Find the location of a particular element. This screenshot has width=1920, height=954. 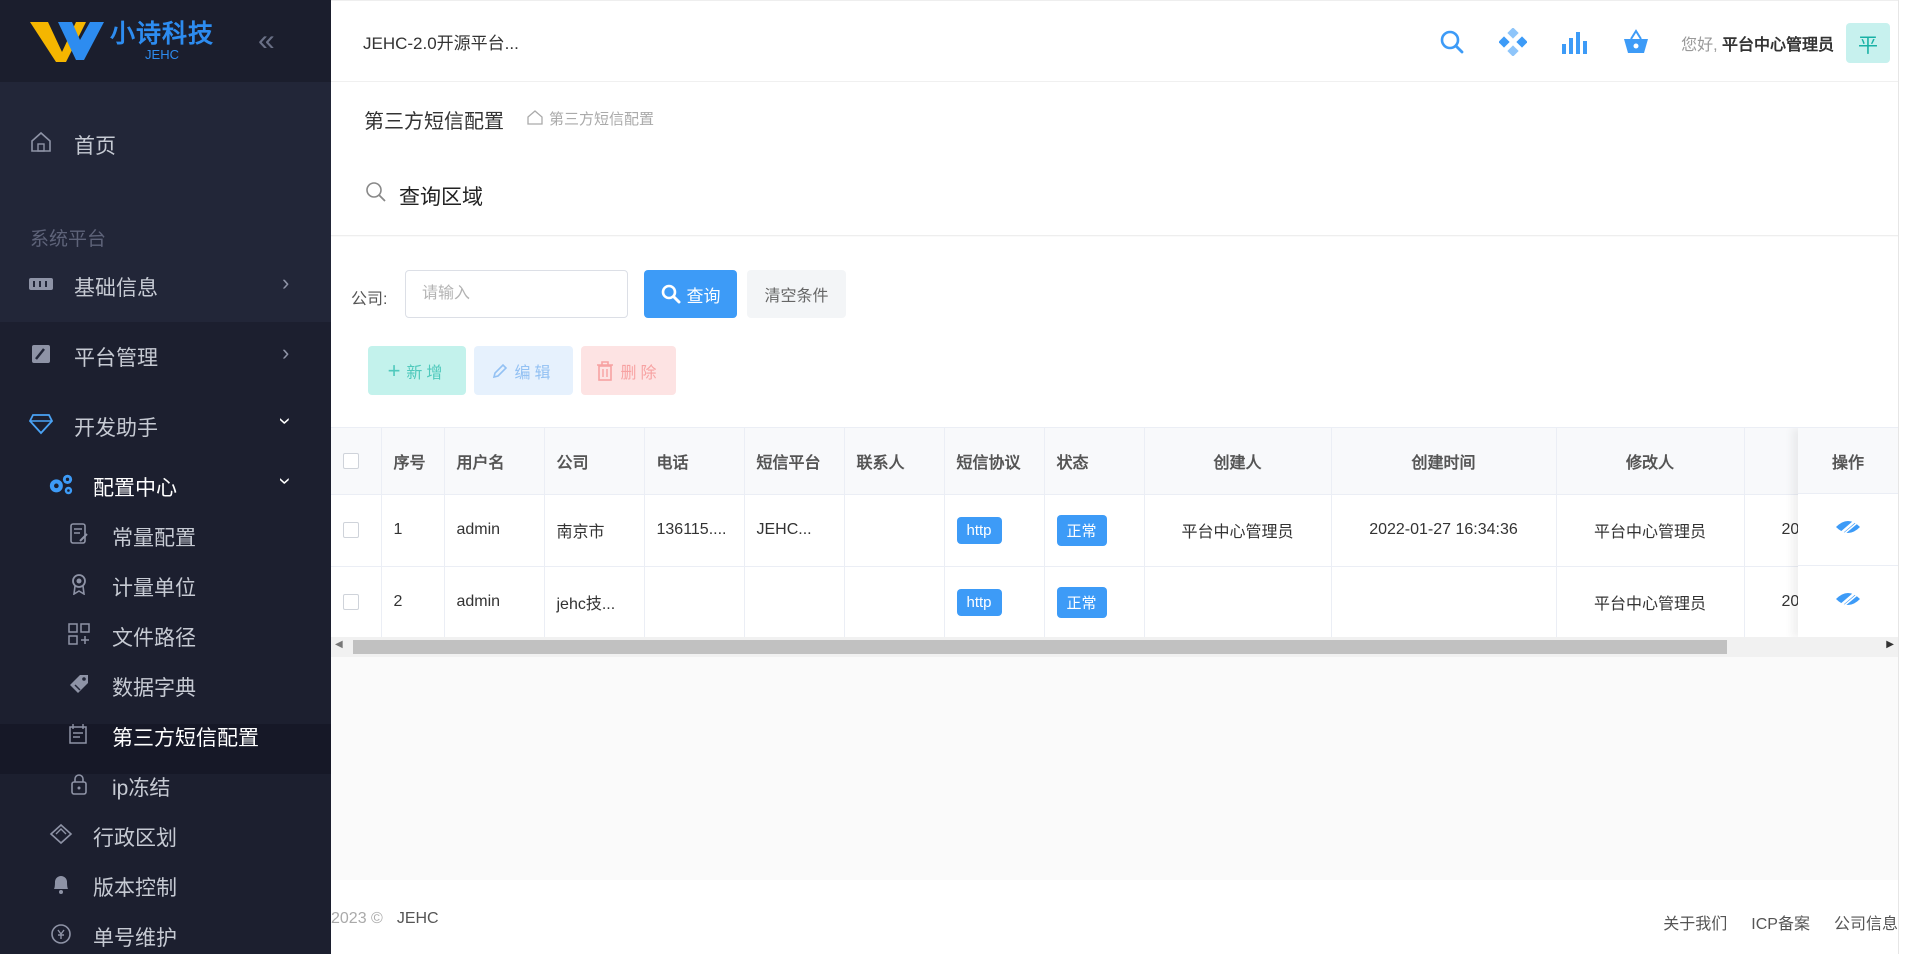

sidebar-item-units: 计量单位 is located at coordinates (165, 584).